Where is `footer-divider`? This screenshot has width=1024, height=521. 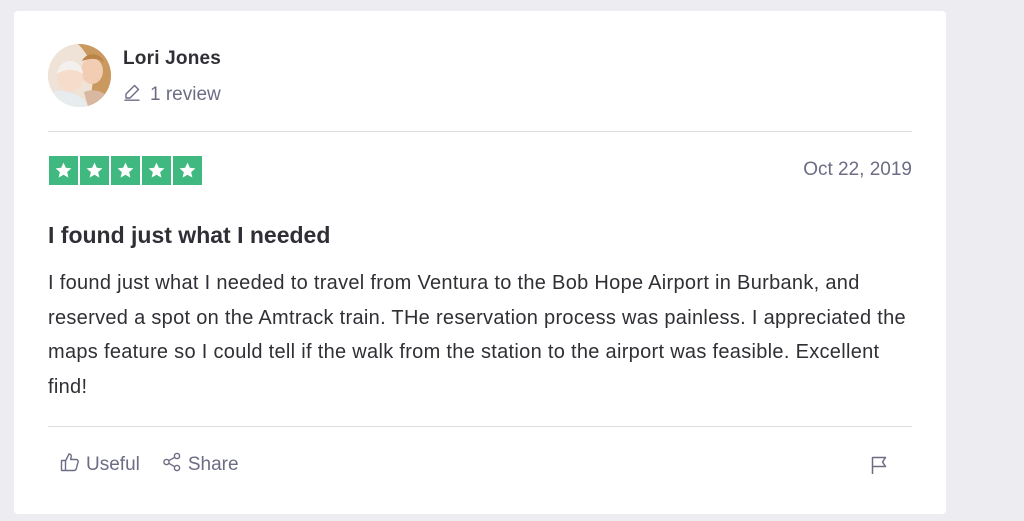 footer-divider is located at coordinates (480, 426).